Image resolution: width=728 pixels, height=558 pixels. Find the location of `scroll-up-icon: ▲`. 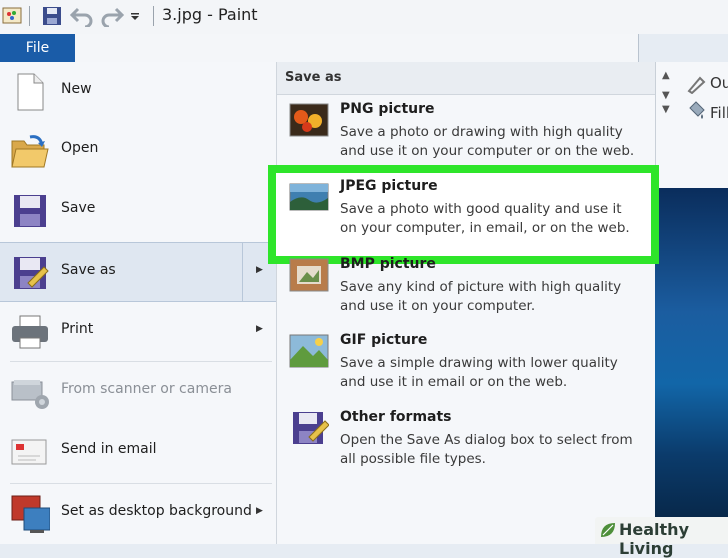

scroll-up-icon: ▲ is located at coordinates (666, 75).